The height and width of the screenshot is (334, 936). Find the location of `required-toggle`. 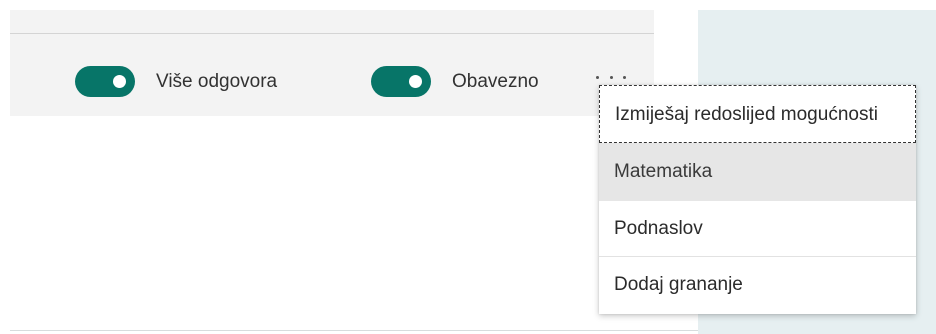

required-toggle is located at coordinates (401, 81).